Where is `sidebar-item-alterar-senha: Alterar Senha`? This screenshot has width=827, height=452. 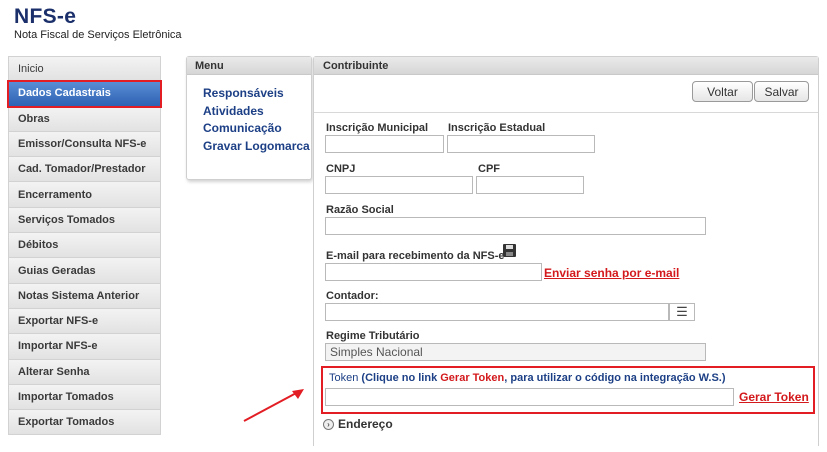 sidebar-item-alterar-senha: Alterar Senha is located at coordinates (84, 372).